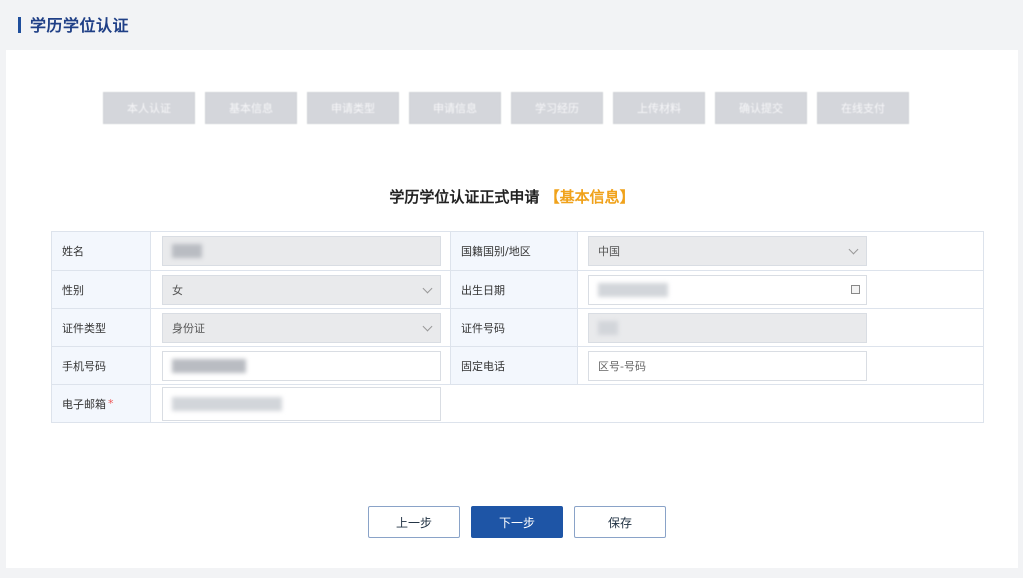 This screenshot has width=1023, height=578. Describe the element at coordinates (101, 251) in the screenshot. I see `name-label: 姓名` at that location.